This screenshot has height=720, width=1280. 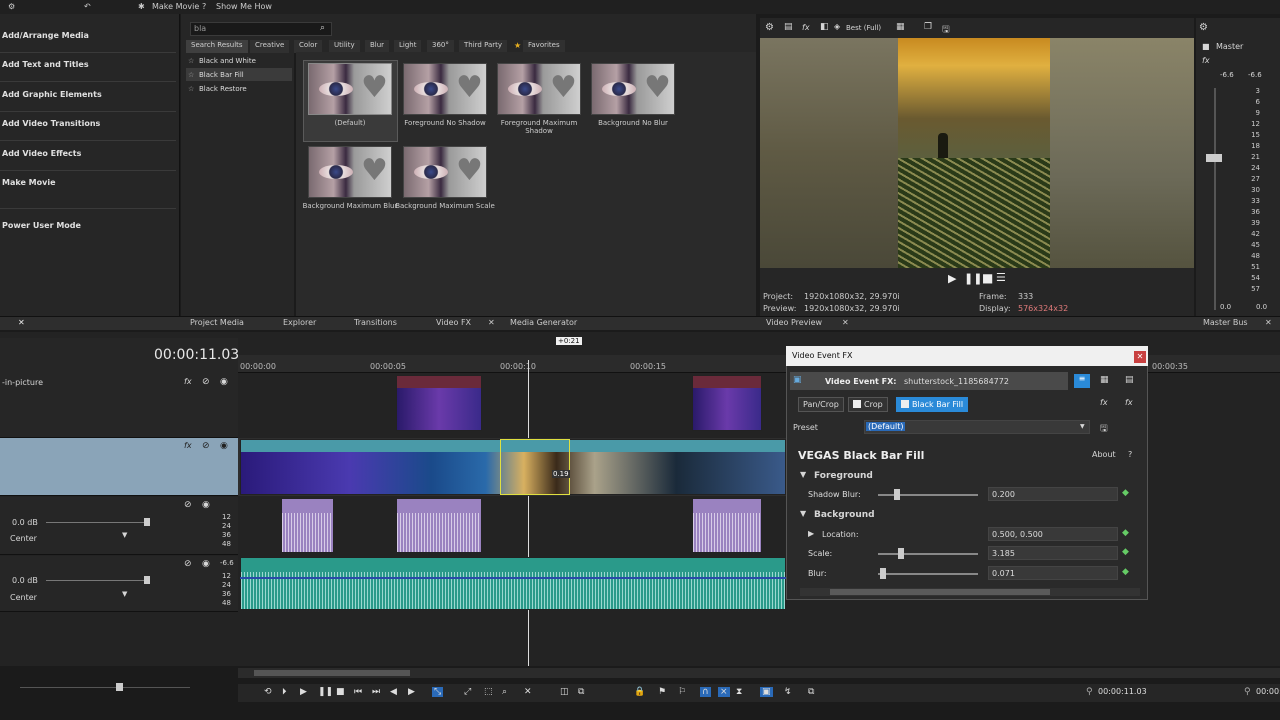 I want to click on volume-slider, so click(x=98, y=580).